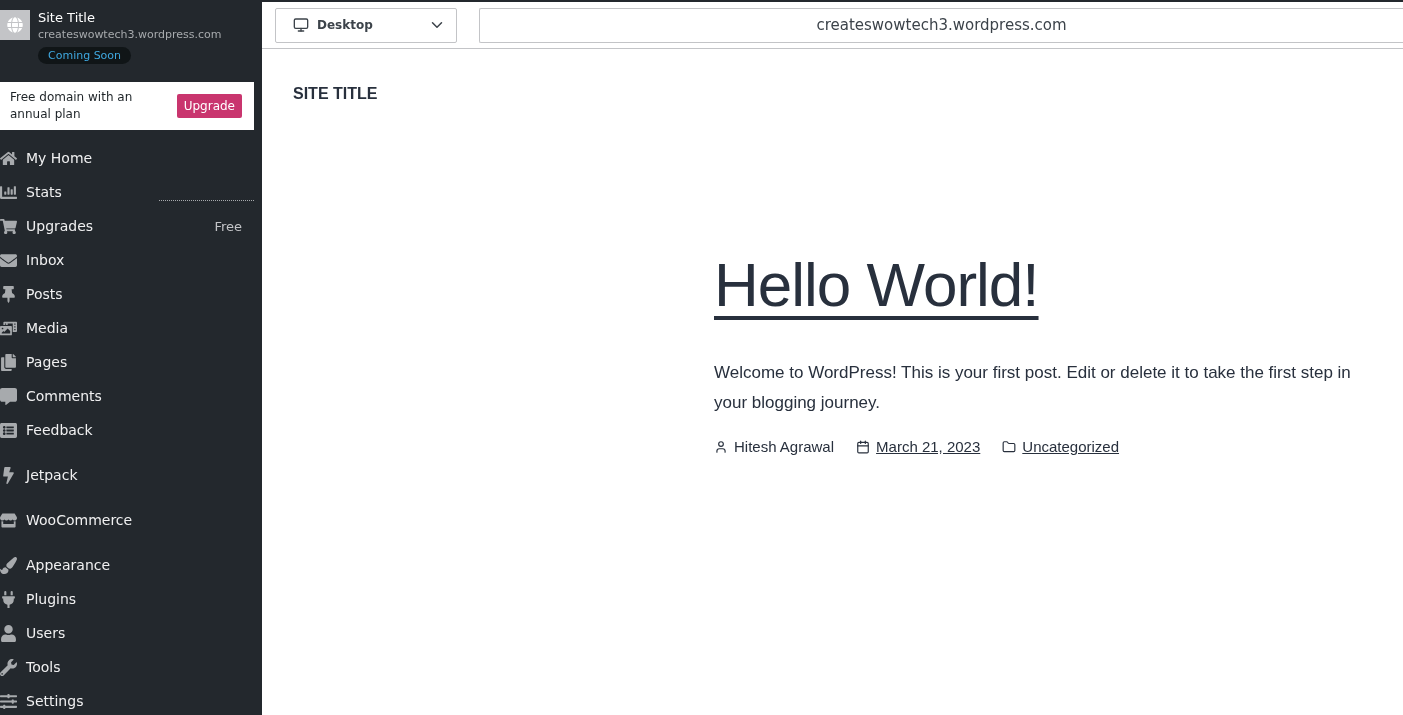 This screenshot has width=1403, height=715. Describe the element at coordinates (134, 430) in the screenshot. I see `menu-item: Feedback` at that location.